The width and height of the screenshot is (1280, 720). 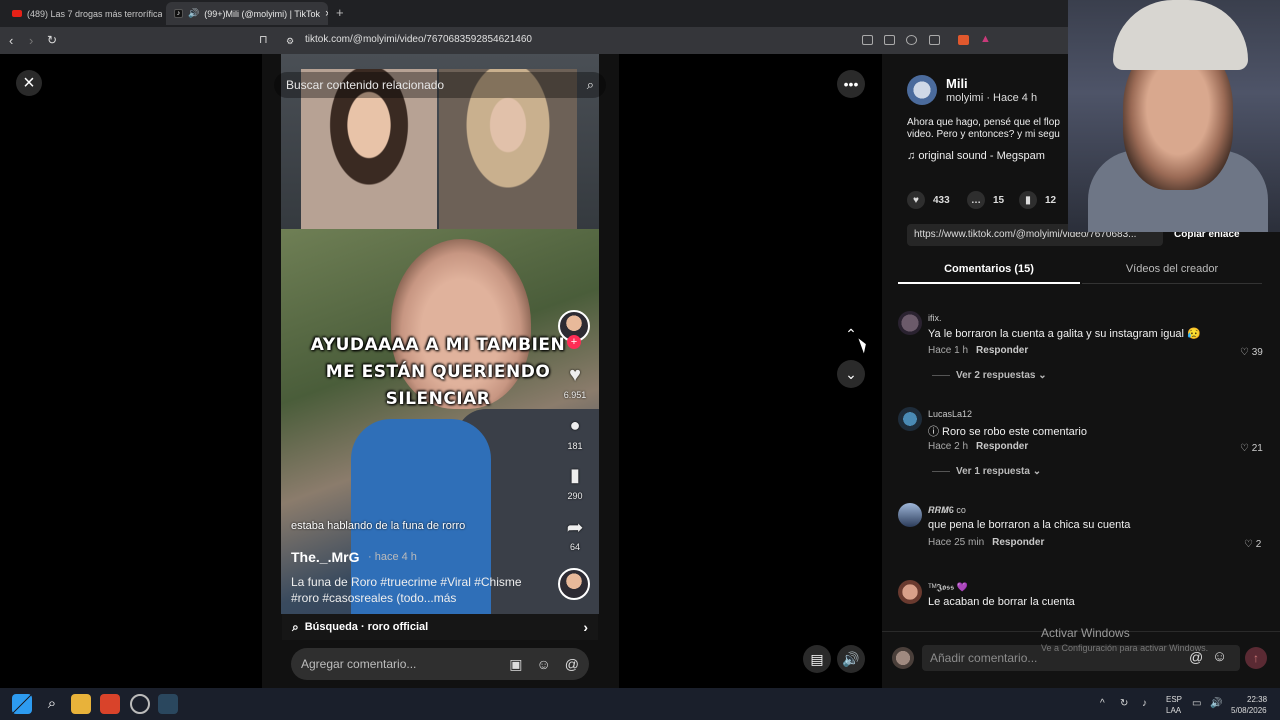 What do you see at coordinates (1085, 633) in the screenshot?
I see `activate-windows-title: Activar Windows` at bounding box center [1085, 633].